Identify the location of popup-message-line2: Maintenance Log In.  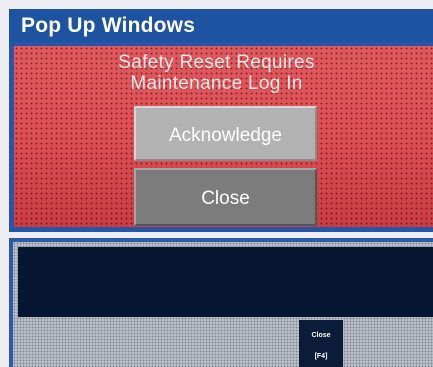
(216, 83).